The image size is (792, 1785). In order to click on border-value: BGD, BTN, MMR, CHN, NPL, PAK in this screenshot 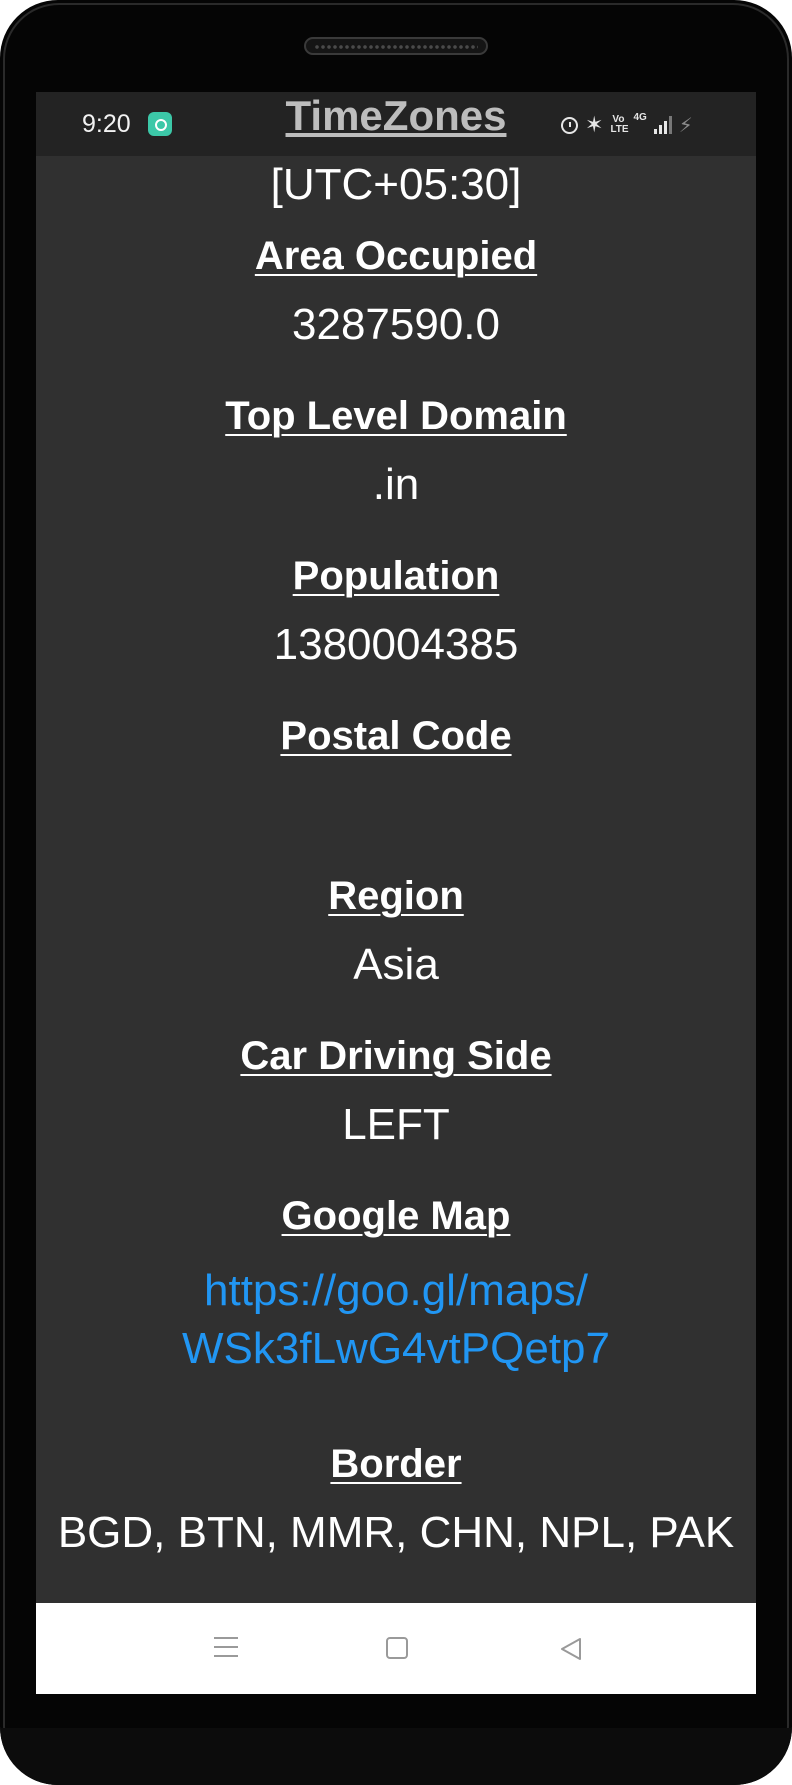, I will do `click(396, 1532)`.